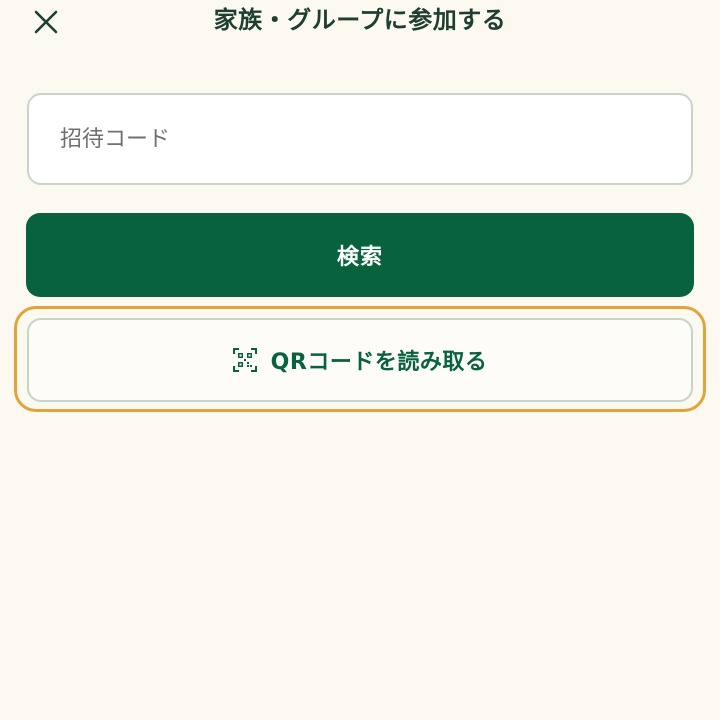 The width and height of the screenshot is (720, 720). I want to click on scan-qr-button: QRコードを読み取る, so click(360, 360).